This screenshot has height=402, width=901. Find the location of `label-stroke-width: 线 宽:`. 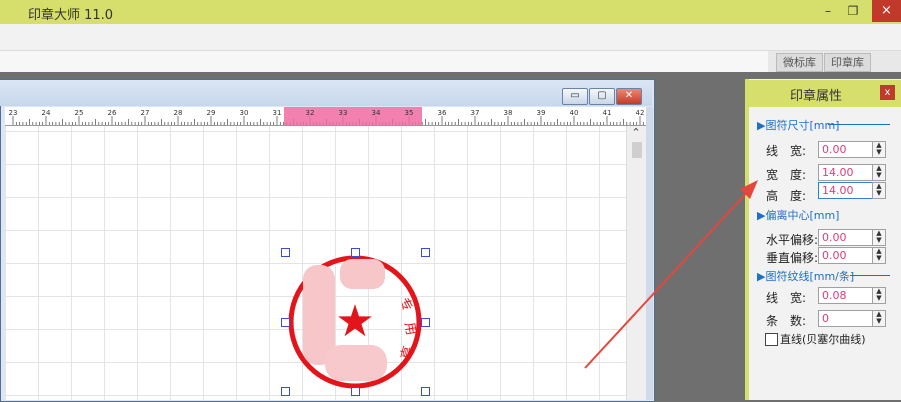

label-stroke-width: 线 宽: is located at coordinates (786, 298).